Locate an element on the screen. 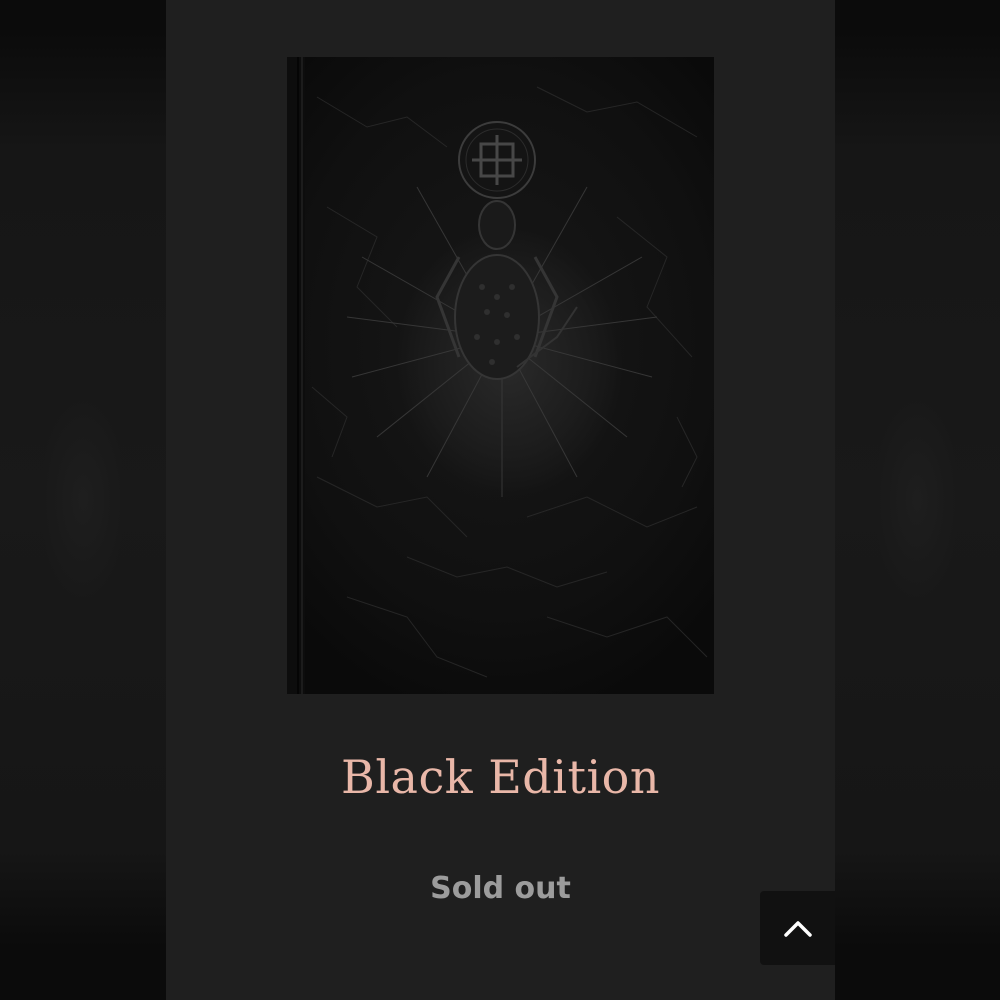 The height and width of the screenshot is (1000, 1000). chevron-up-icon is located at coordinates (798, 929).